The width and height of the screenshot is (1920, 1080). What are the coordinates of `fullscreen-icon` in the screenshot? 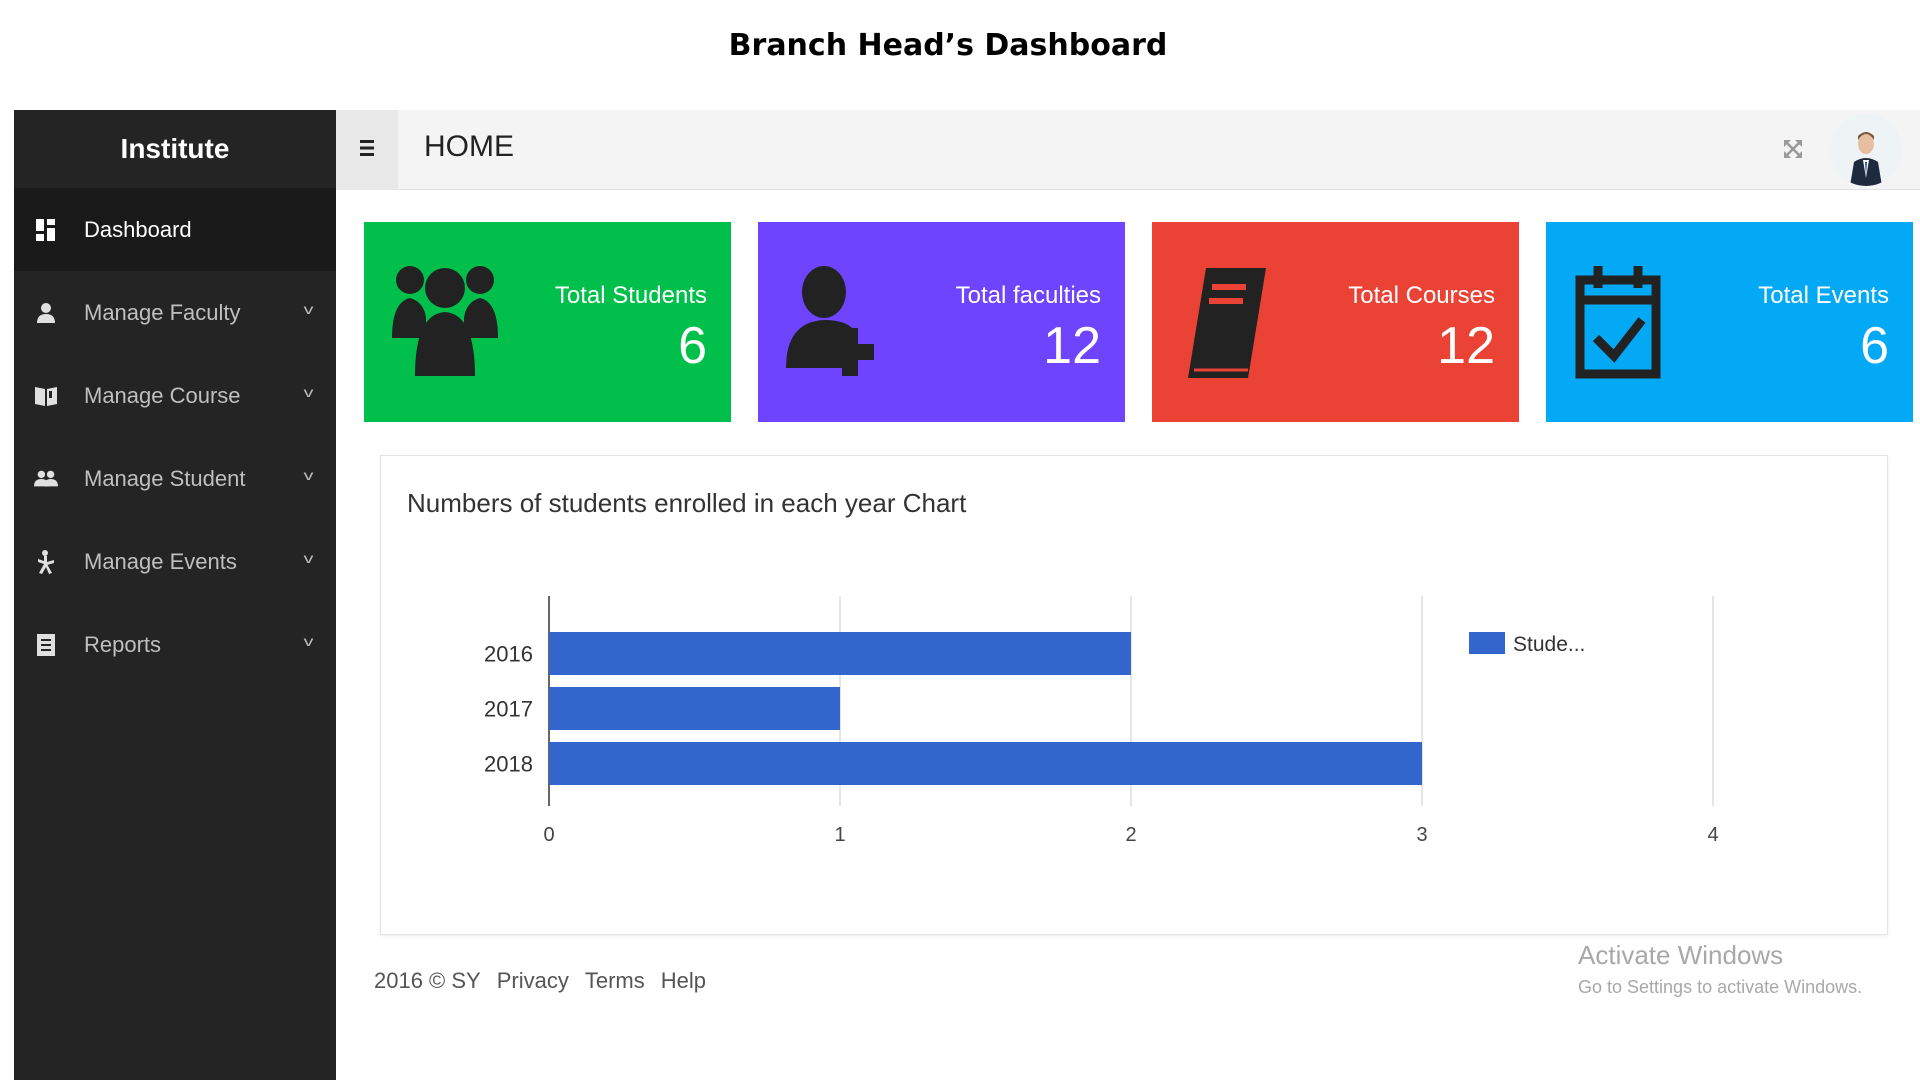 It's located at (1793, 154).